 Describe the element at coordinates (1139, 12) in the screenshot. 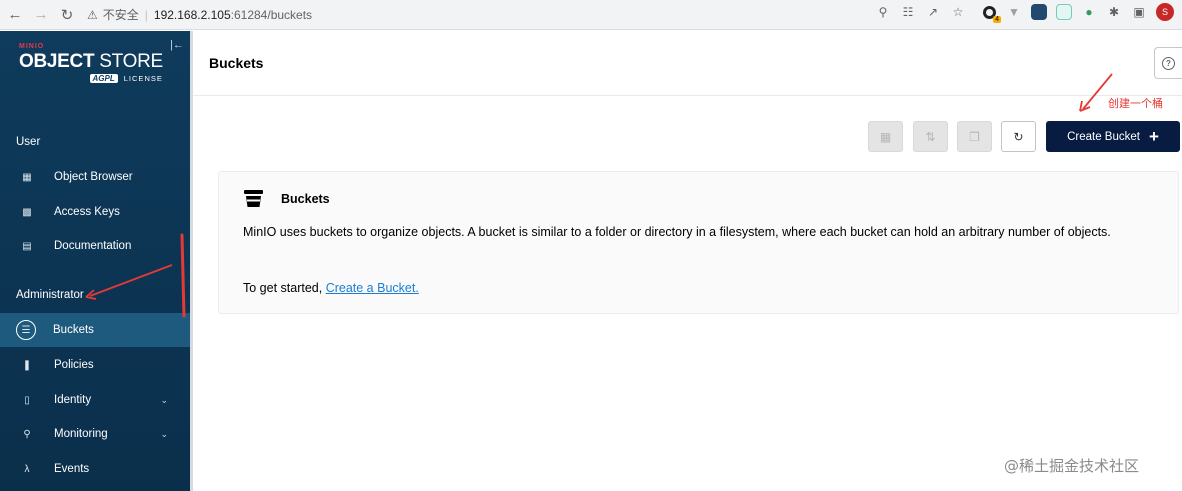

I see `side-panel-icon: ▣` at that location.